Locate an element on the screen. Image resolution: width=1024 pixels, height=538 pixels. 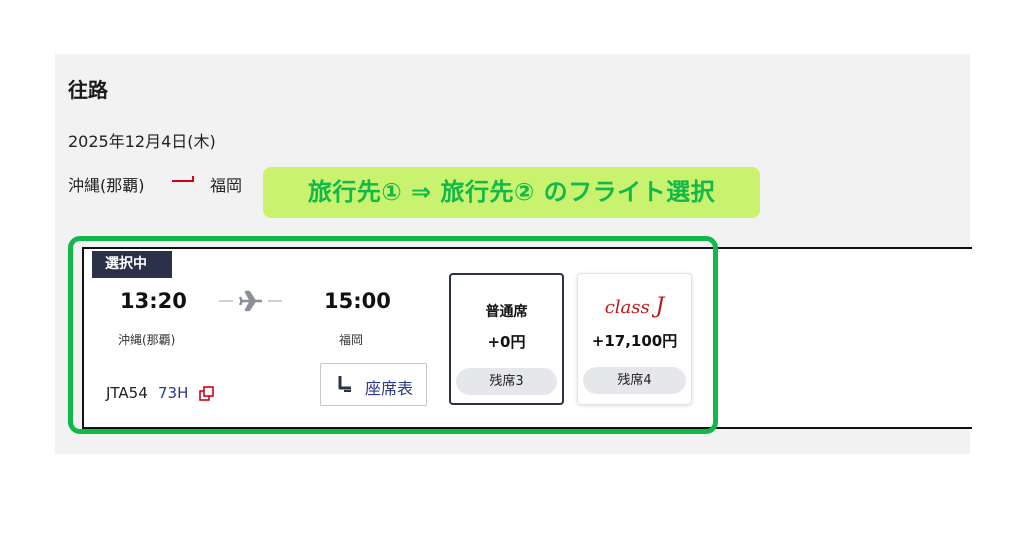
outbound-title: 往路 is located at coordinates (88, 90).